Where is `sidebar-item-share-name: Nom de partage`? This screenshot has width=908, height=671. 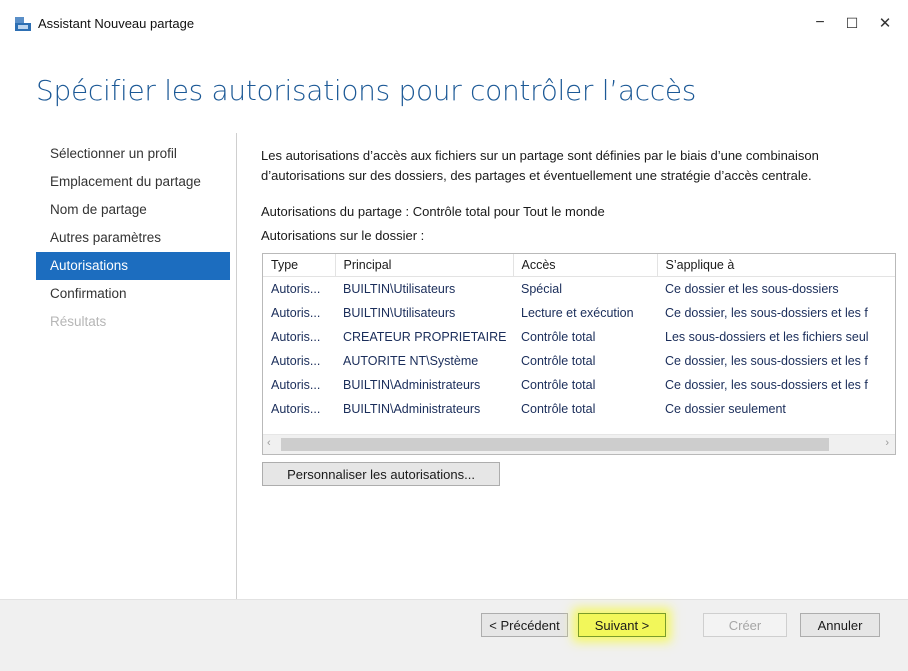 sidebar-item-share-name: Nom de partage is located at coordinates (133, 210).